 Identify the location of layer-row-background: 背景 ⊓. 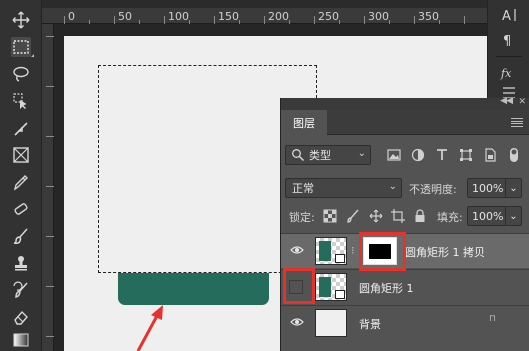
(405, 322).